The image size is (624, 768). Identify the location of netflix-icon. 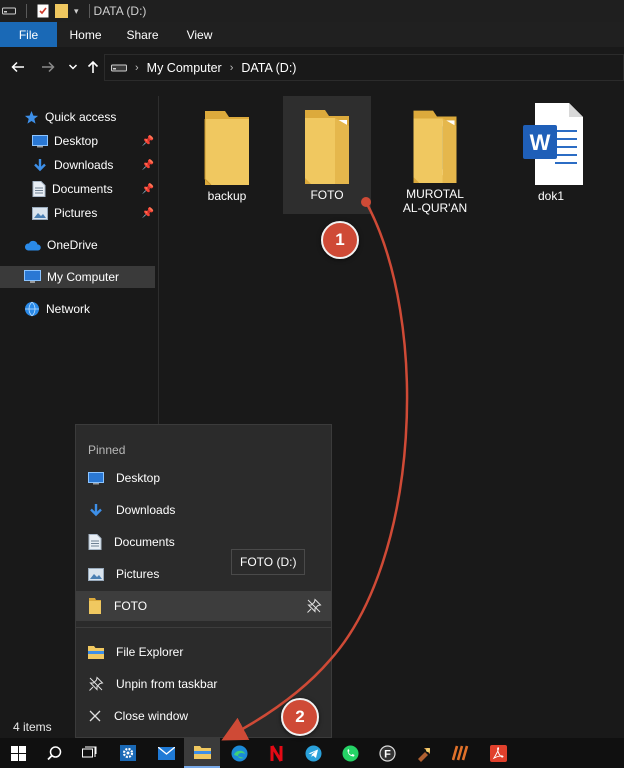
(276, 753).